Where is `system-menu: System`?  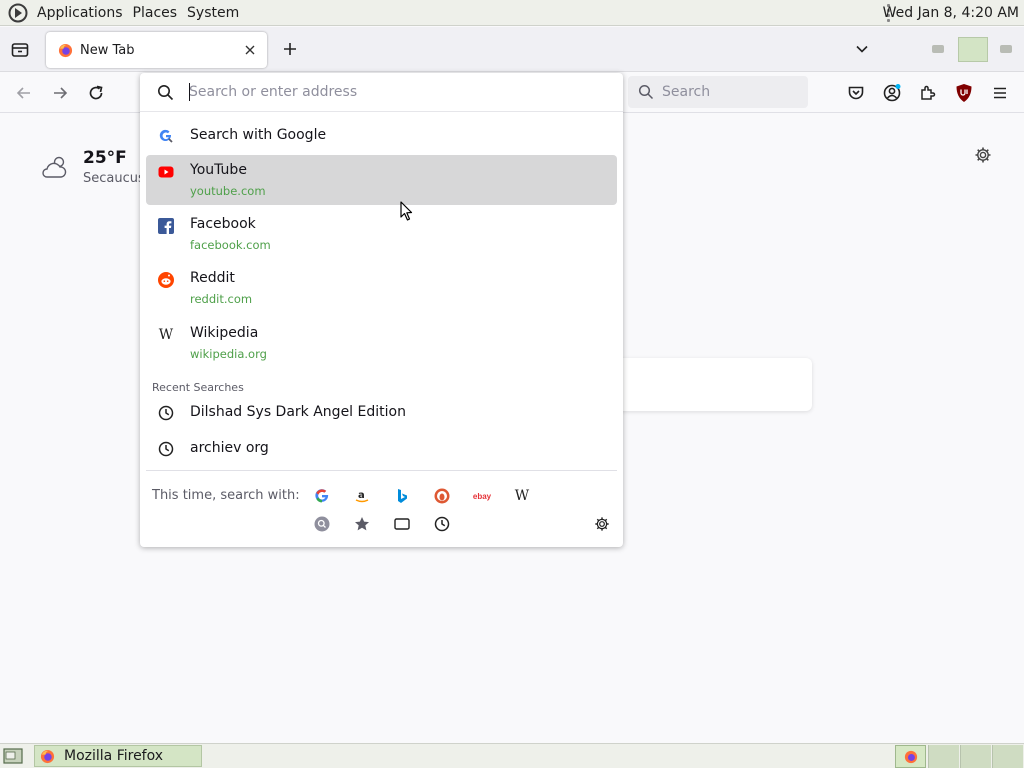
system-menu: System is located at coordinates (213, 13).